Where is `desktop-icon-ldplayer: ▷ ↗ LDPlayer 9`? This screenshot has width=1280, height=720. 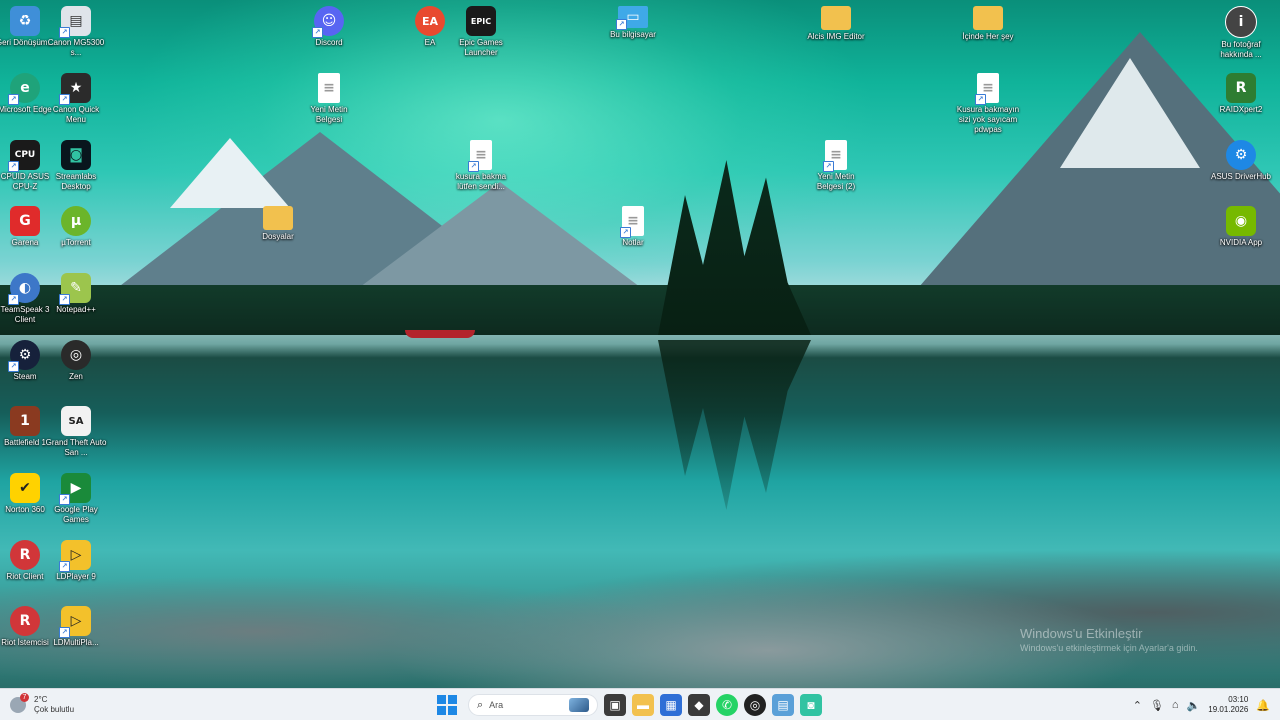 desktop-icon-ldplayer: ▷ ↗ LDPlayer 9 is located at coordinates (76, 561).